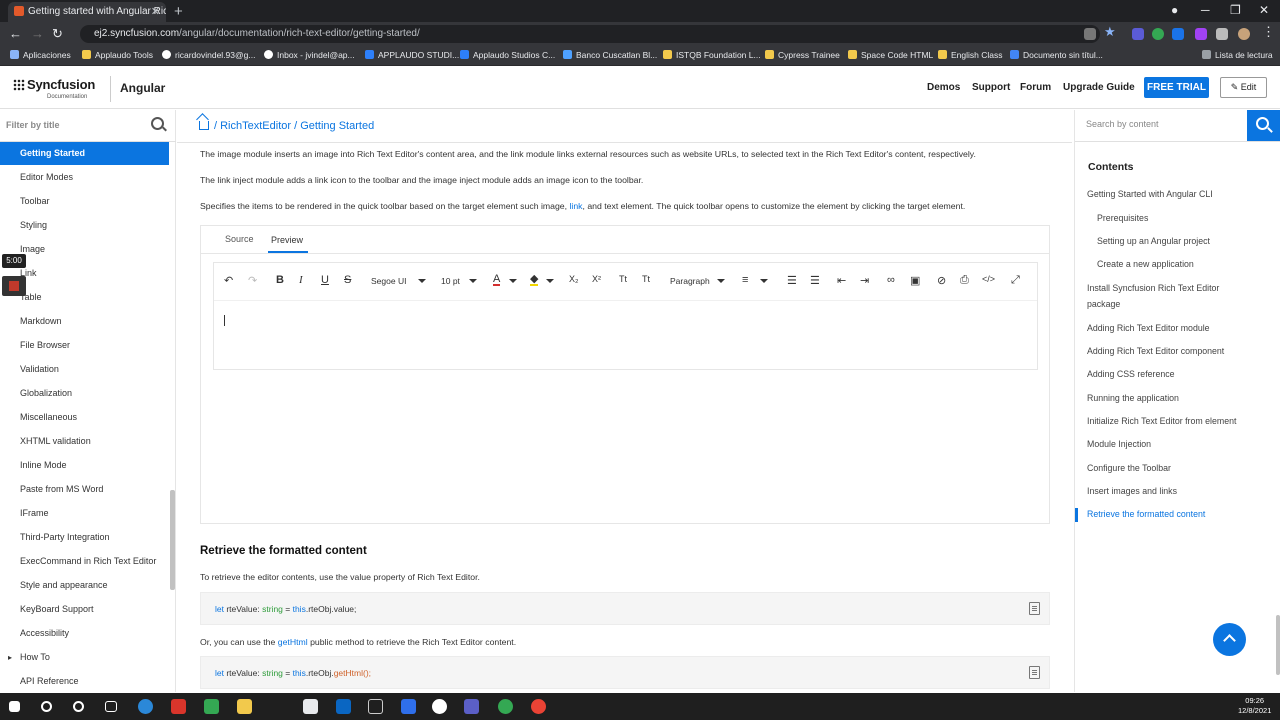  I want to click on sidebar-item: API Reference, so click(84, 681).